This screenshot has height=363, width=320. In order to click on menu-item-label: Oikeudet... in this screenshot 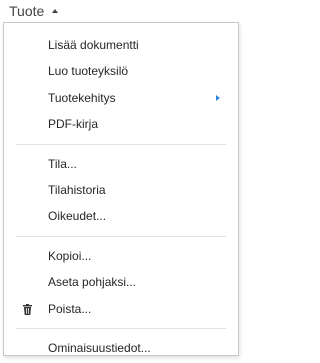, I will do `click(77, 216)`.